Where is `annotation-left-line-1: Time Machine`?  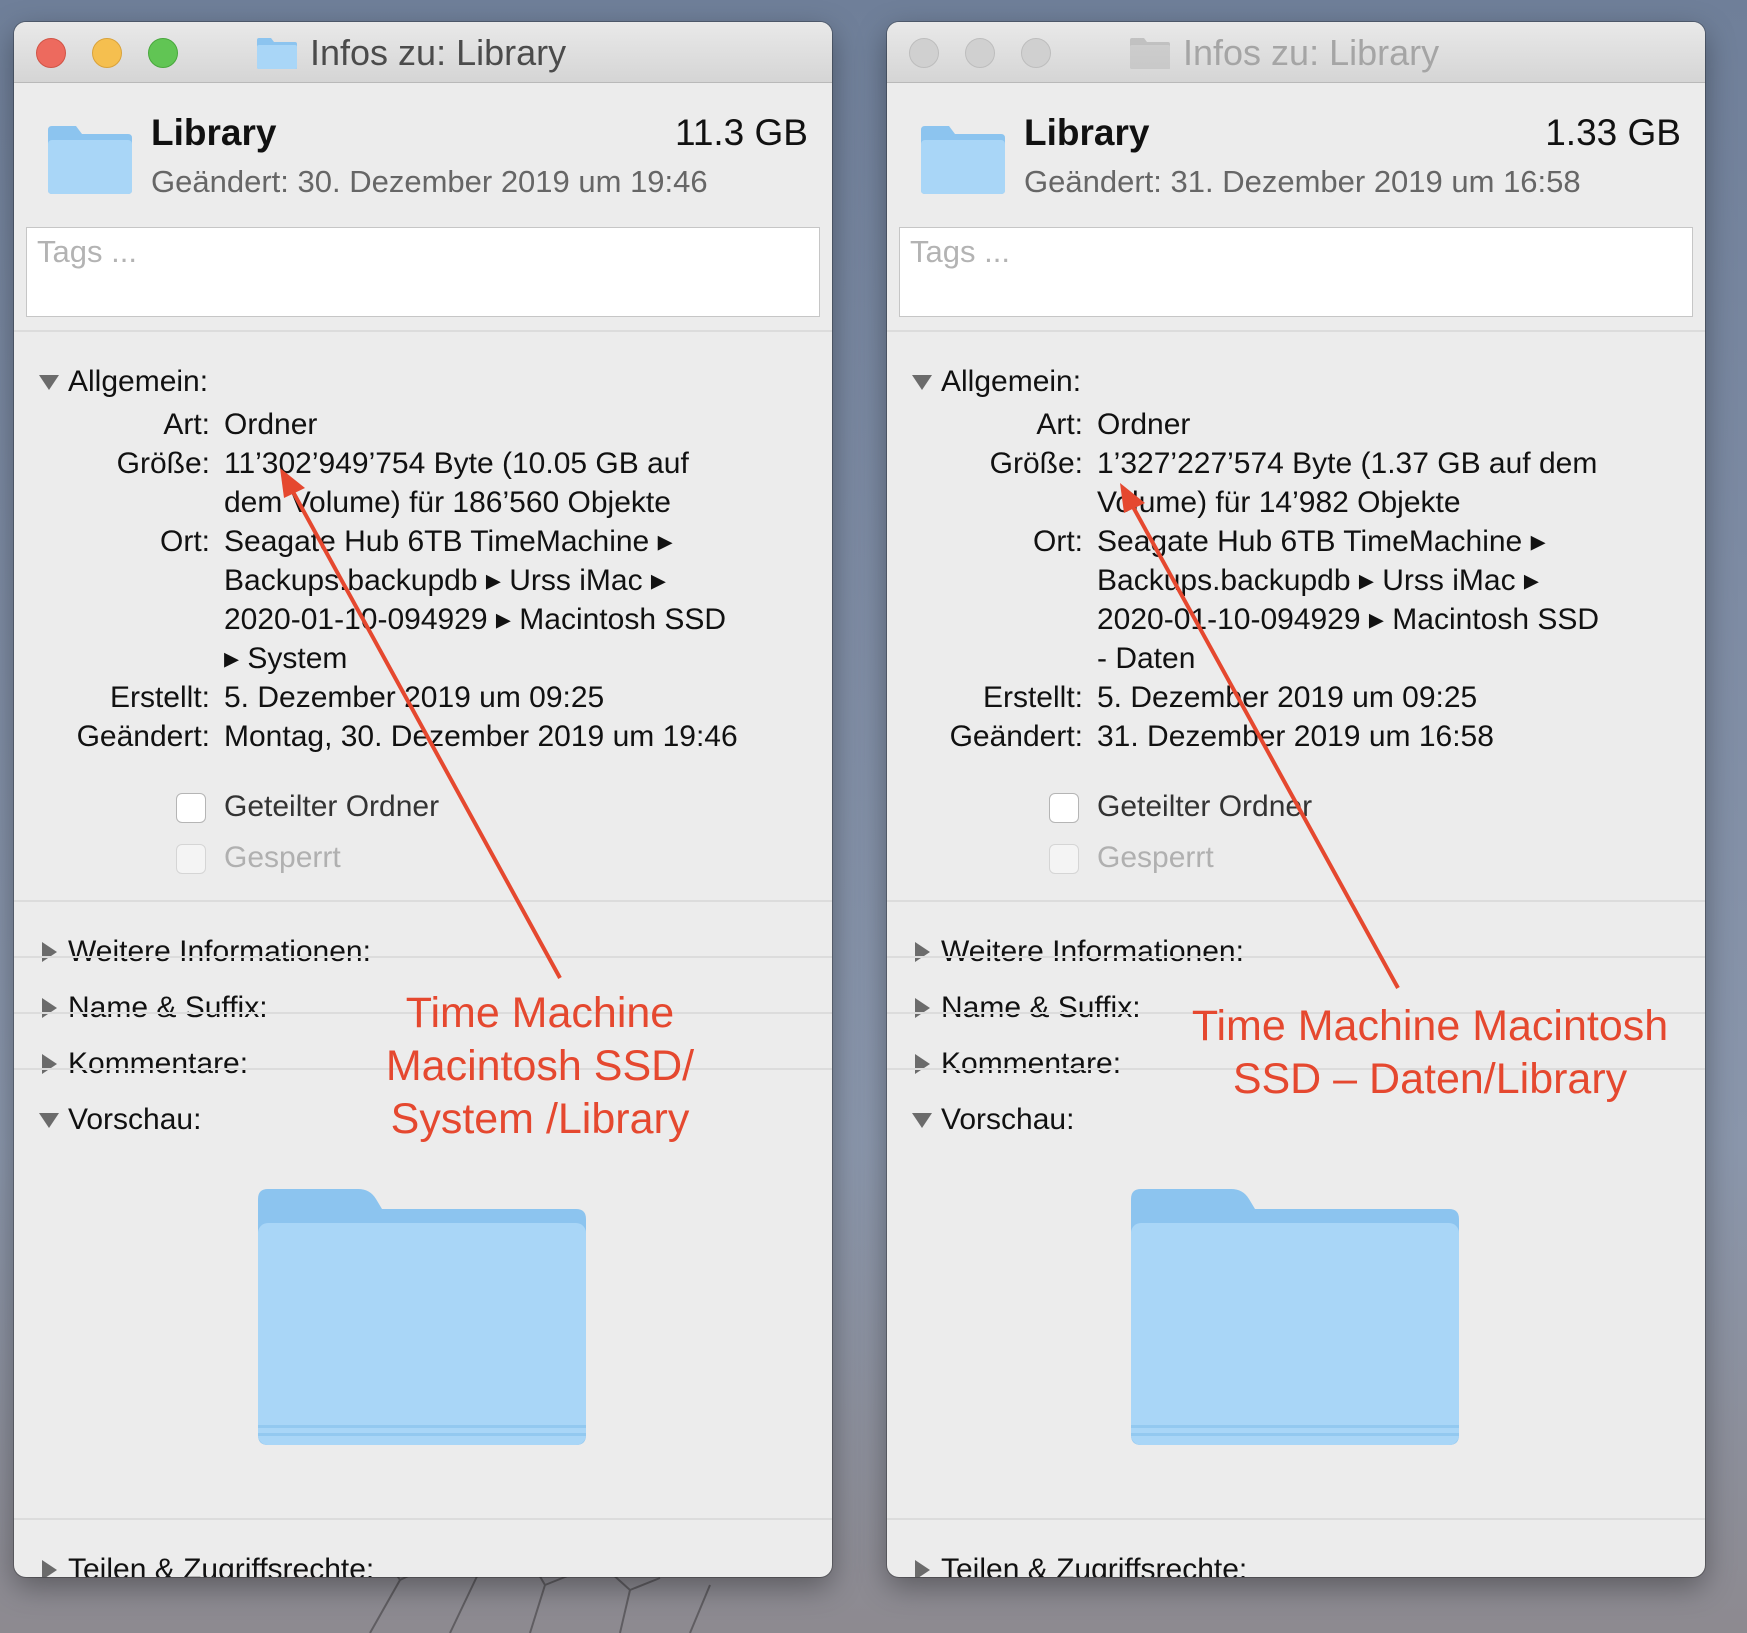 annotation-left-line-1: Time Machine is located at coordinates (540, 1013).